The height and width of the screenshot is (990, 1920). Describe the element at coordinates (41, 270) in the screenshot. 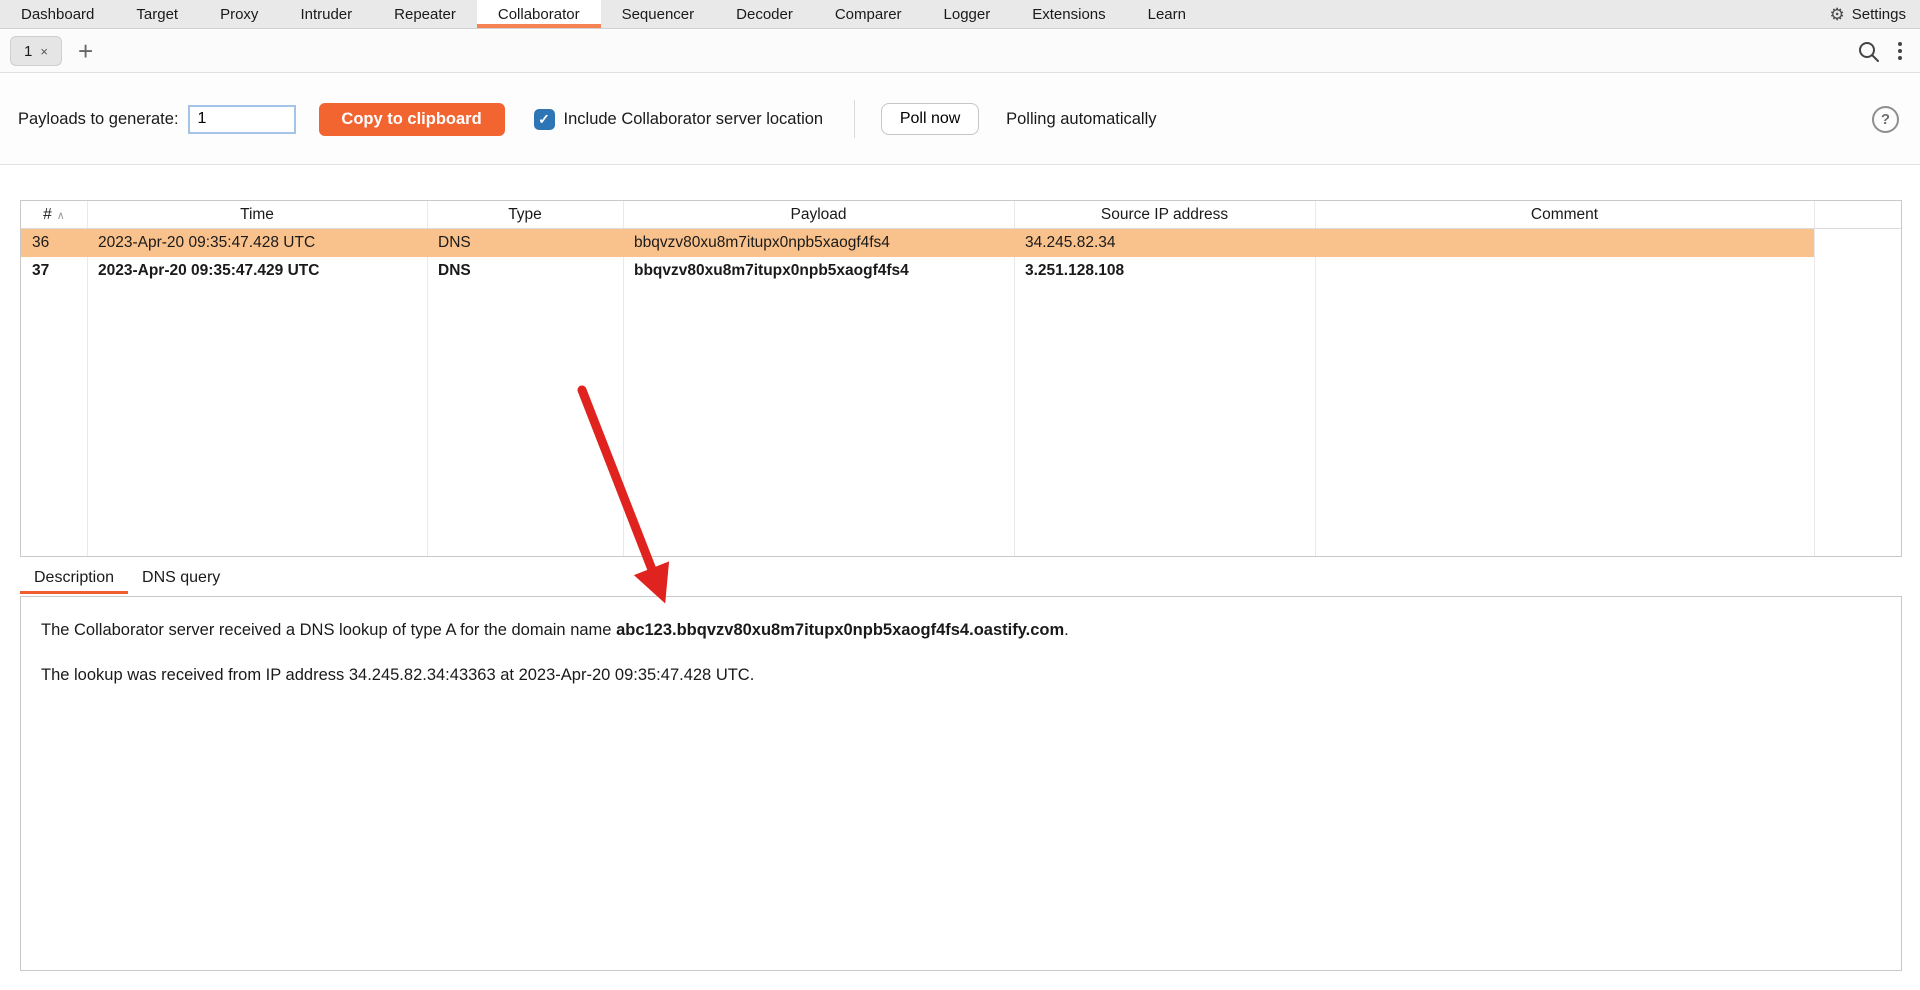

I see `cell-number: 37` at that location.